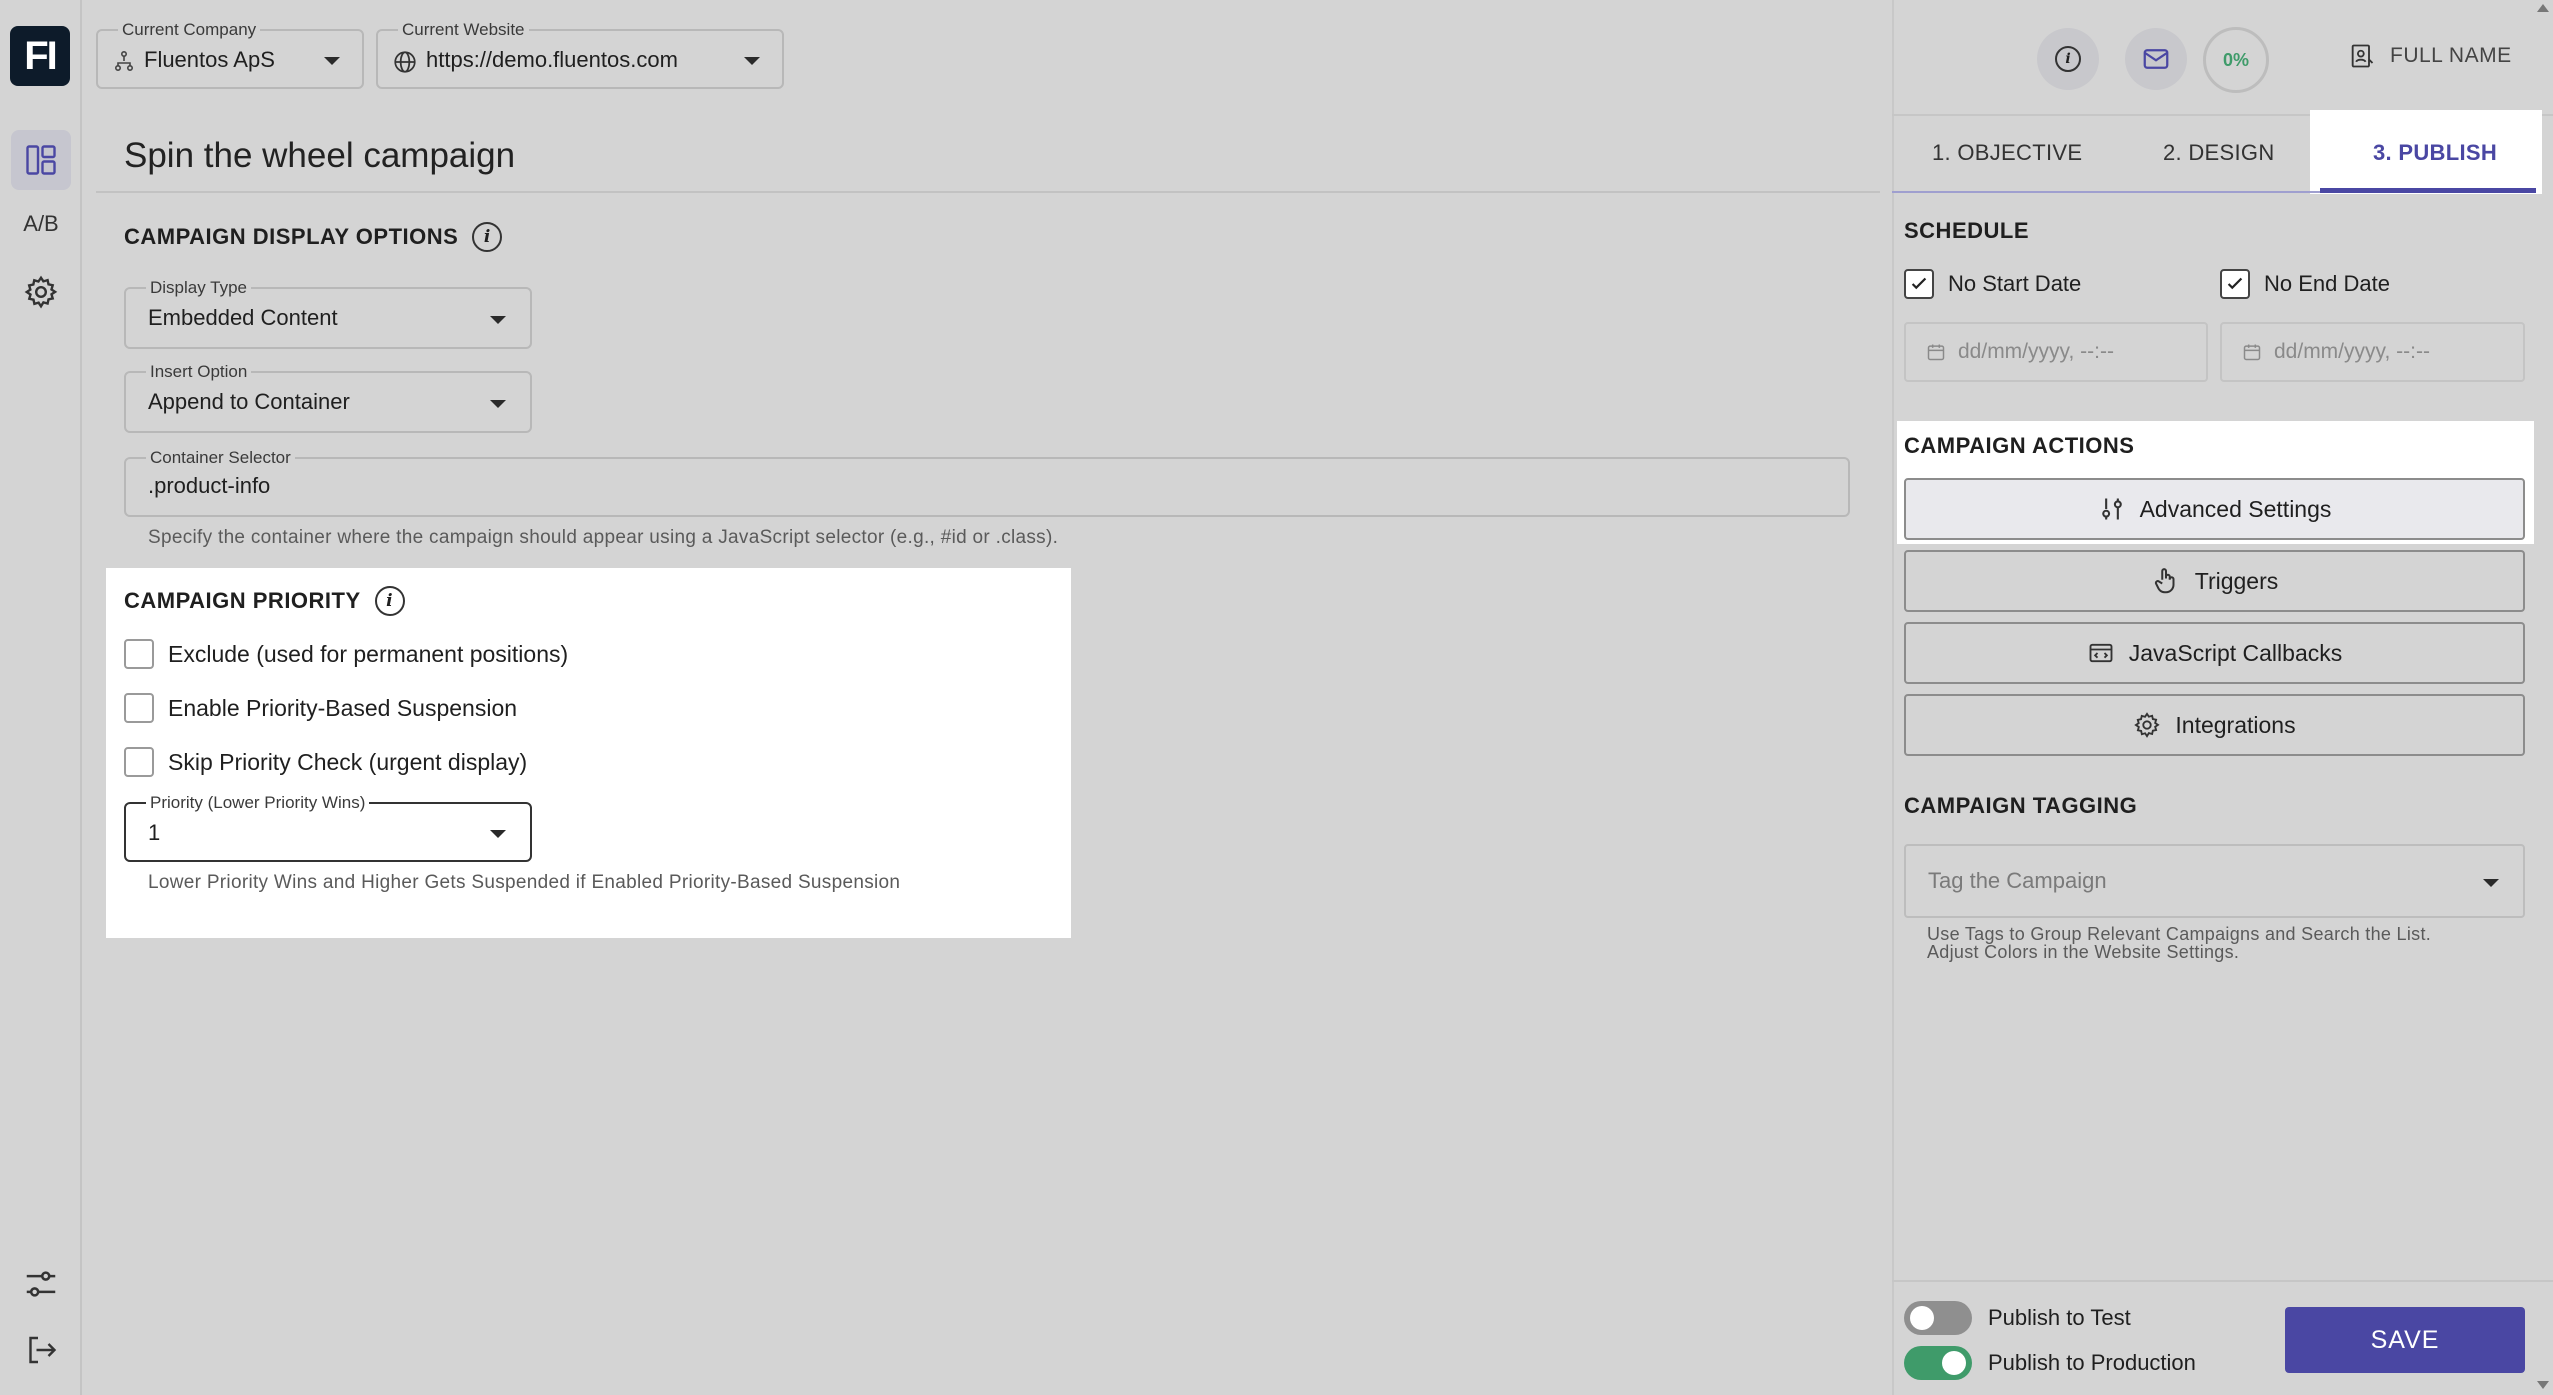 Image resolution: width=2553 pixels, height=1395 pixels. I want to click on sliders-icon, so click(41, 1284).